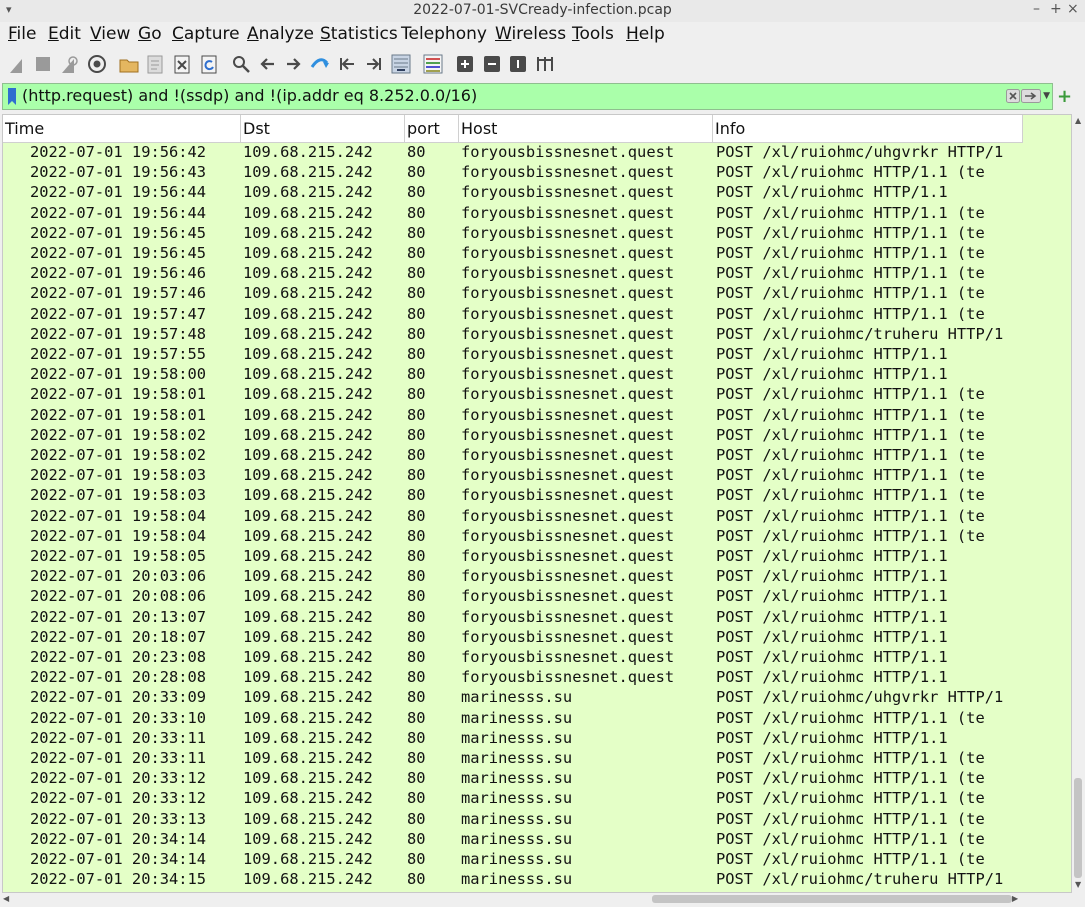 Image resolution: width=1085 pixels, height=907 pixels. What do you see at coordinates (22, 34) in the screenshot?
I see `menu-file: File` at bounding box center [22, 34].